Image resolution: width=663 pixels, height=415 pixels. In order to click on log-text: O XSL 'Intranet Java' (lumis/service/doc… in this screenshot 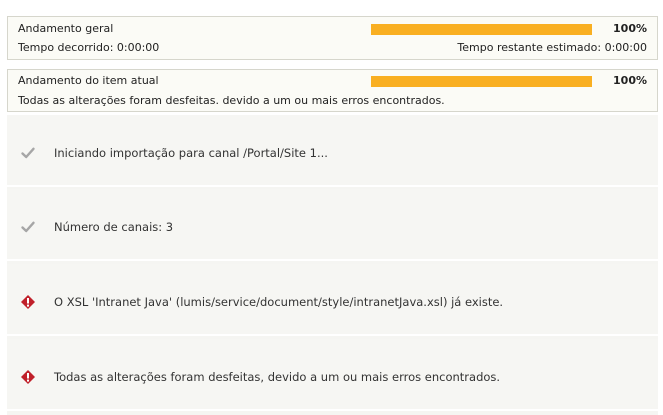, I will do `click(279, 302)`.